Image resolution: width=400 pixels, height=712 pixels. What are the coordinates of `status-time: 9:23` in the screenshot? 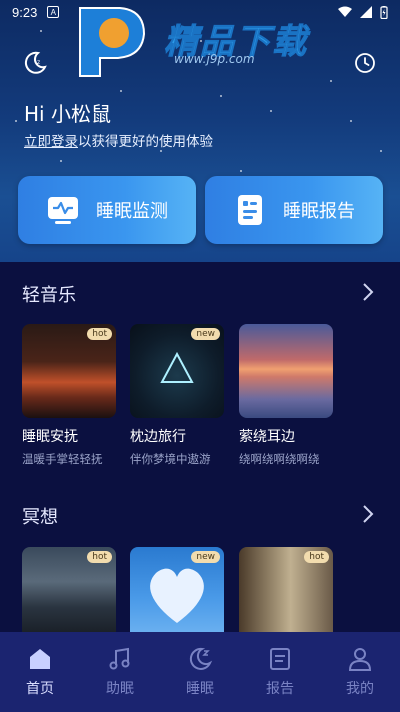 It's located at (25, 12).